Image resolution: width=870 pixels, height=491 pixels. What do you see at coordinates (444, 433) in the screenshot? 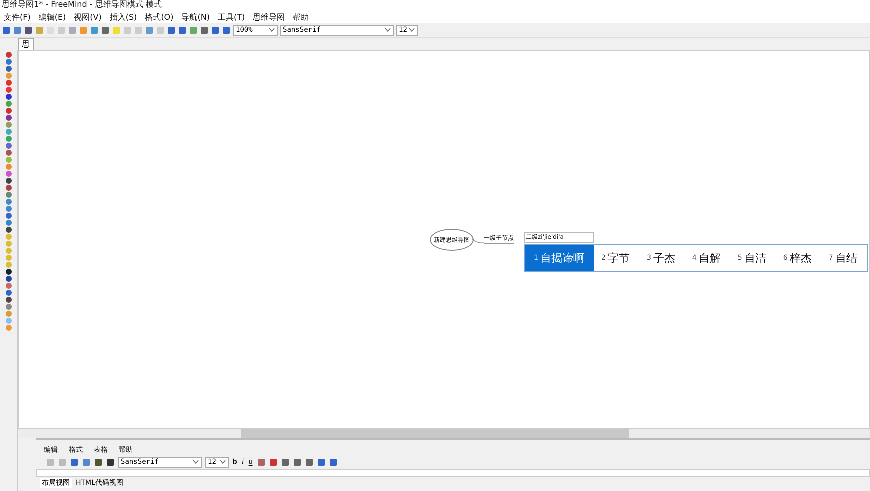
I see `horizontal-scrollbar` at bounding box center [444, 433].